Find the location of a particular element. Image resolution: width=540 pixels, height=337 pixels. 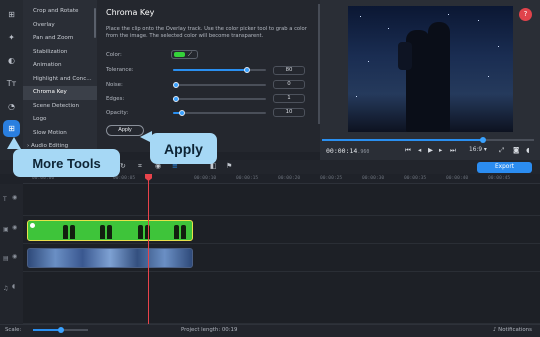

tolerance-label: Tolerance: is located at coordinates (120, 70).